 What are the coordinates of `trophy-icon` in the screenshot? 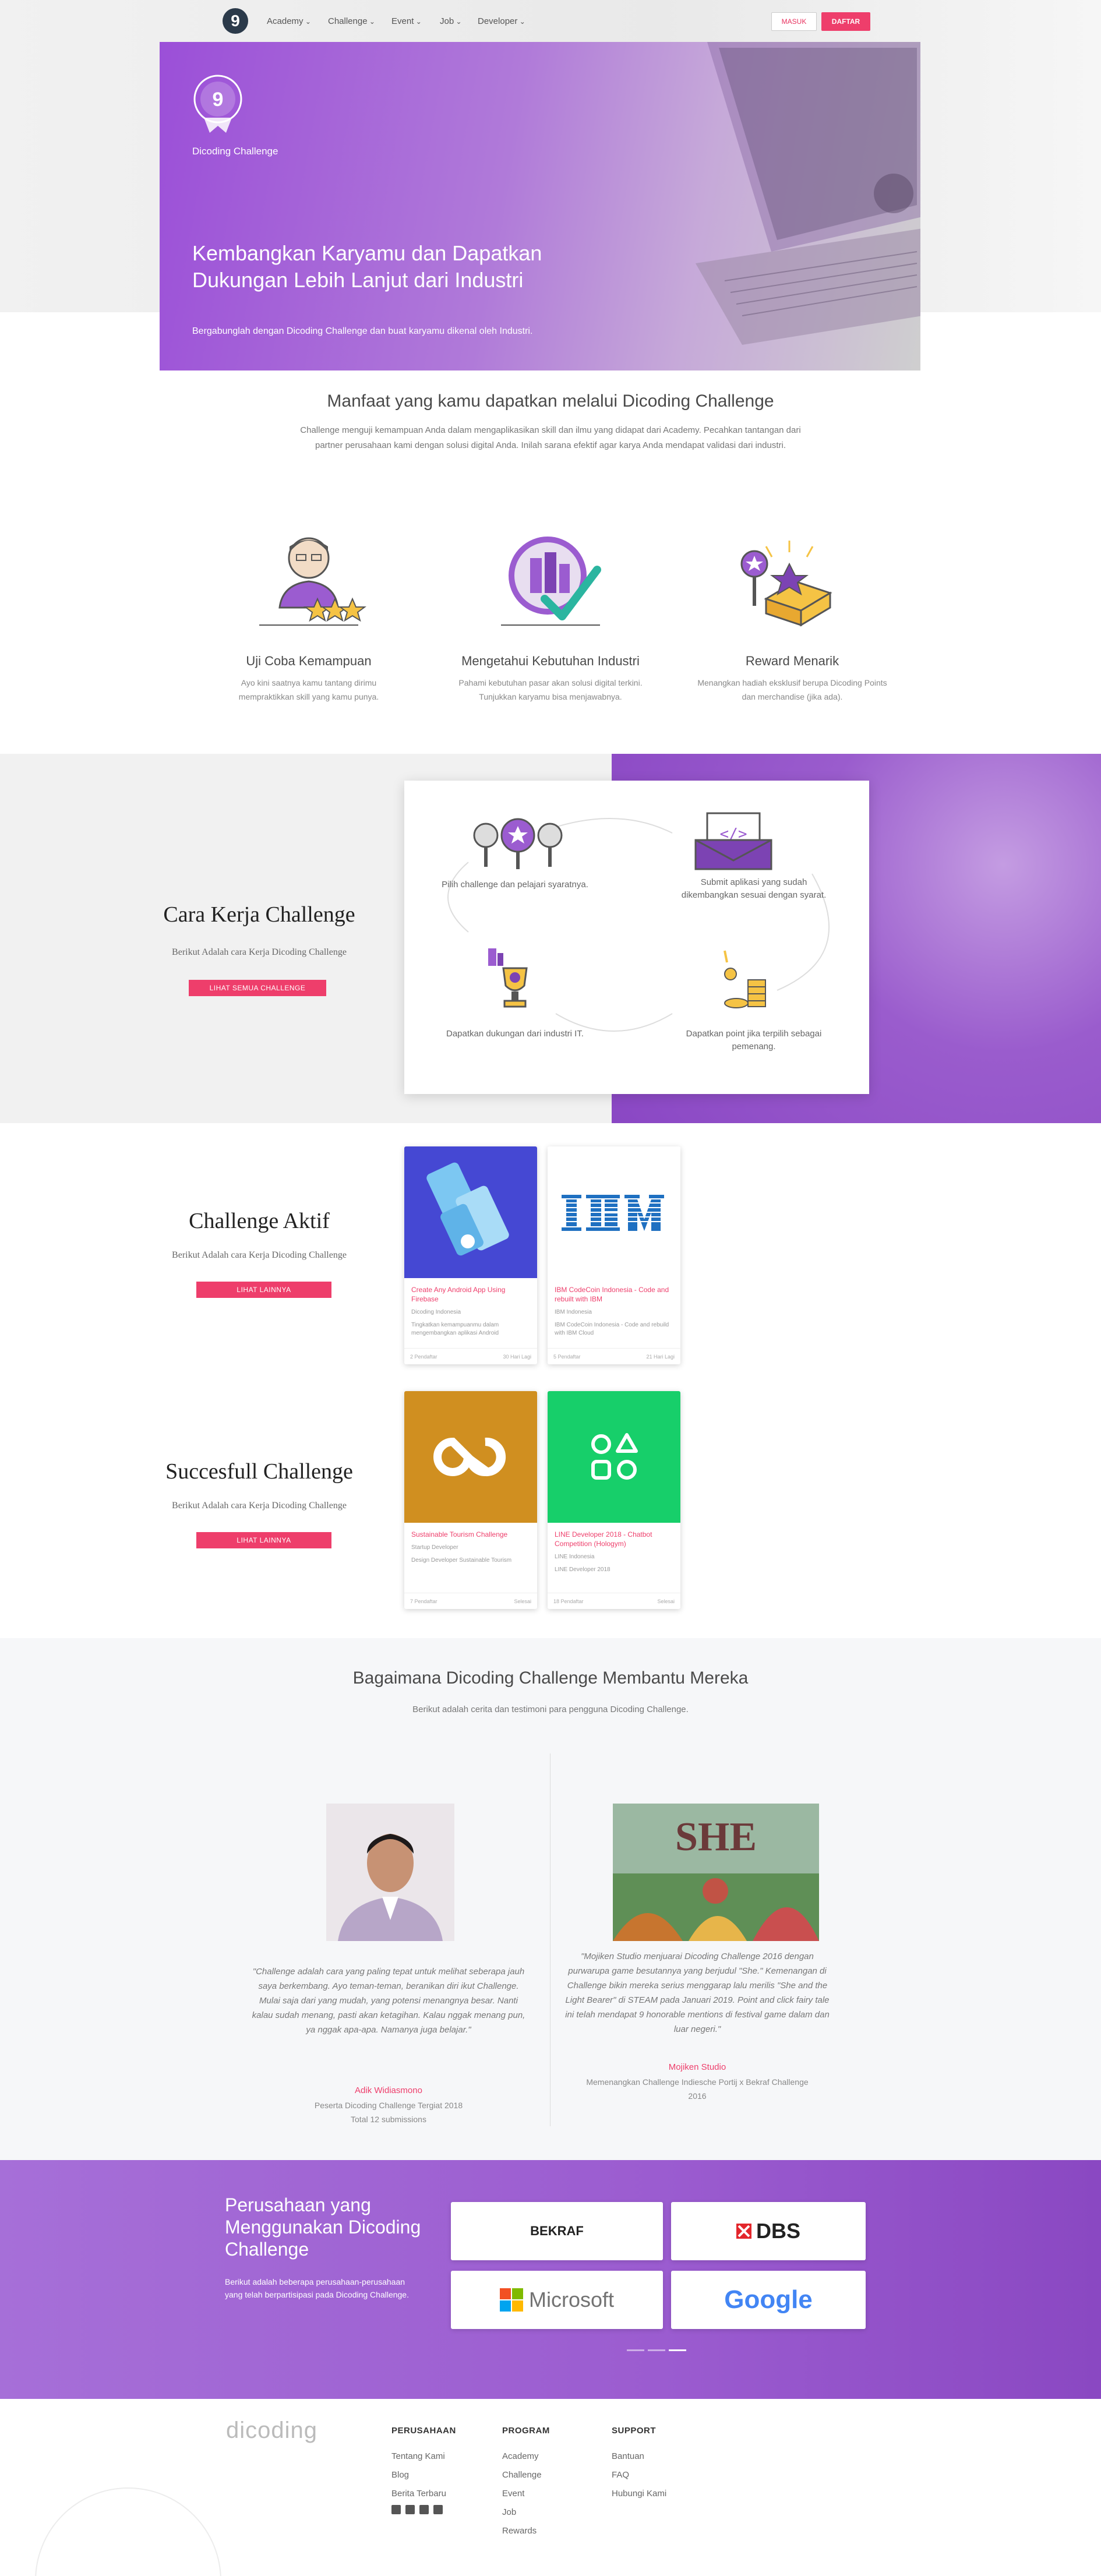 It's located at (508, 978).